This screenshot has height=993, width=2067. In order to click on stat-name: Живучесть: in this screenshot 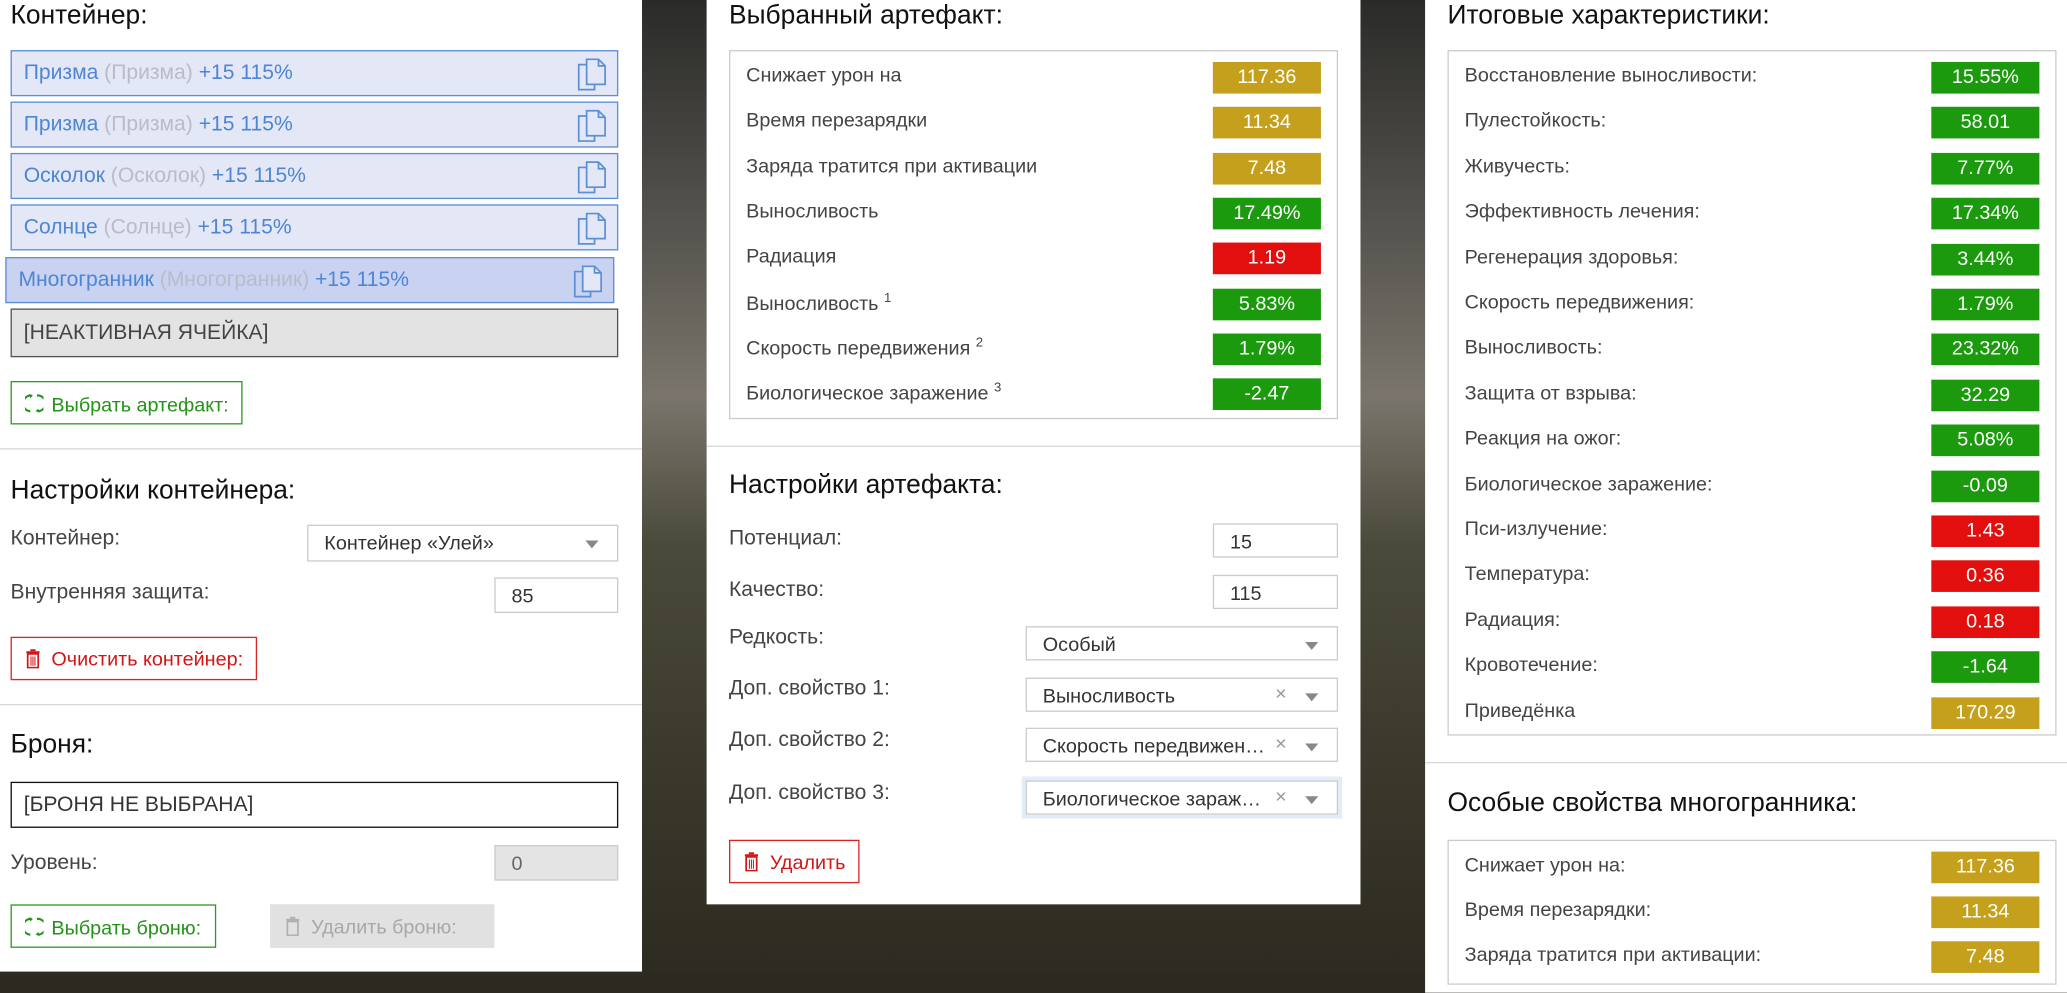, I will do `click(1517, 166)`.